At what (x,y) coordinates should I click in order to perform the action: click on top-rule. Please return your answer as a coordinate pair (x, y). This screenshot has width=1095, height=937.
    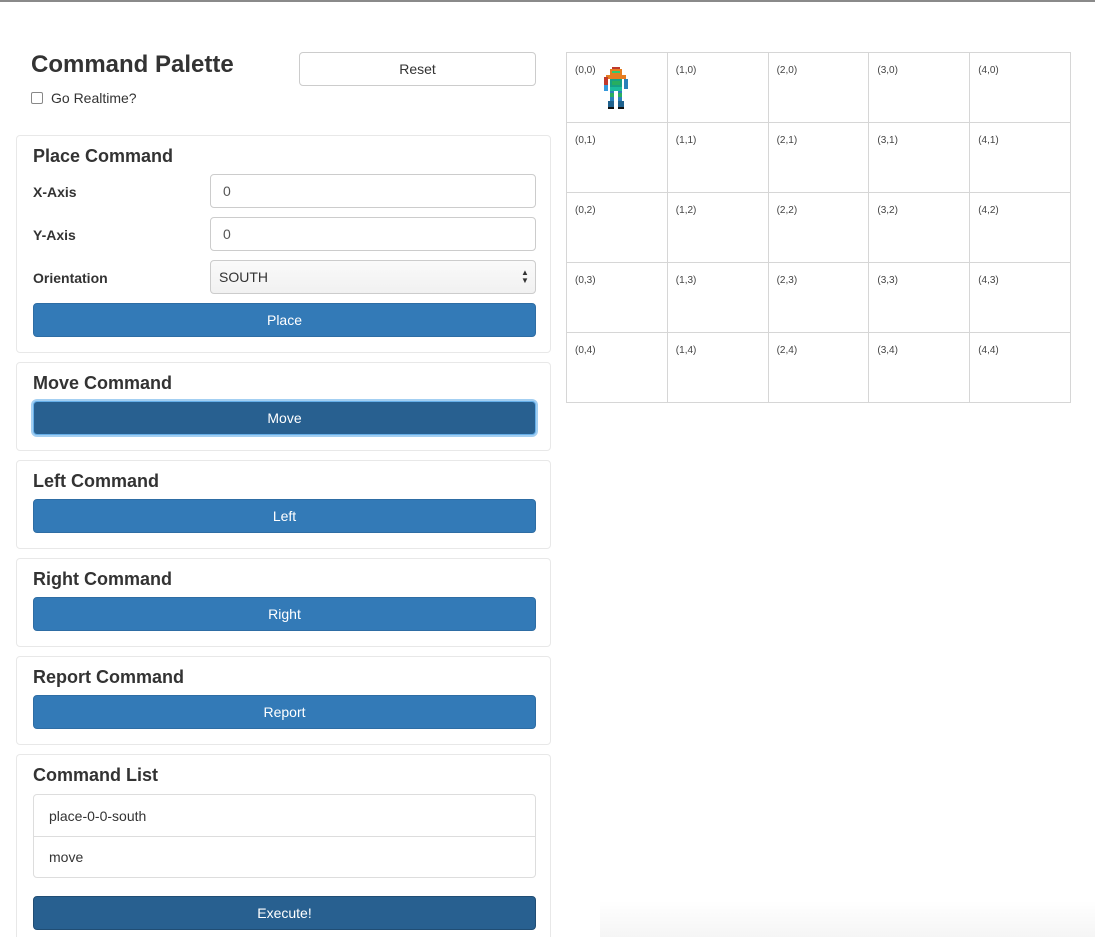
    Looking at the image, I should click on (547, 1).